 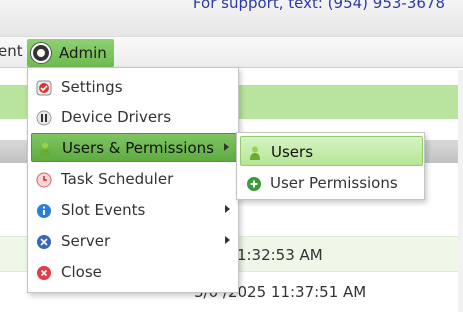 I want to click on menu-item-close: Close, so click(x=134, y=272).